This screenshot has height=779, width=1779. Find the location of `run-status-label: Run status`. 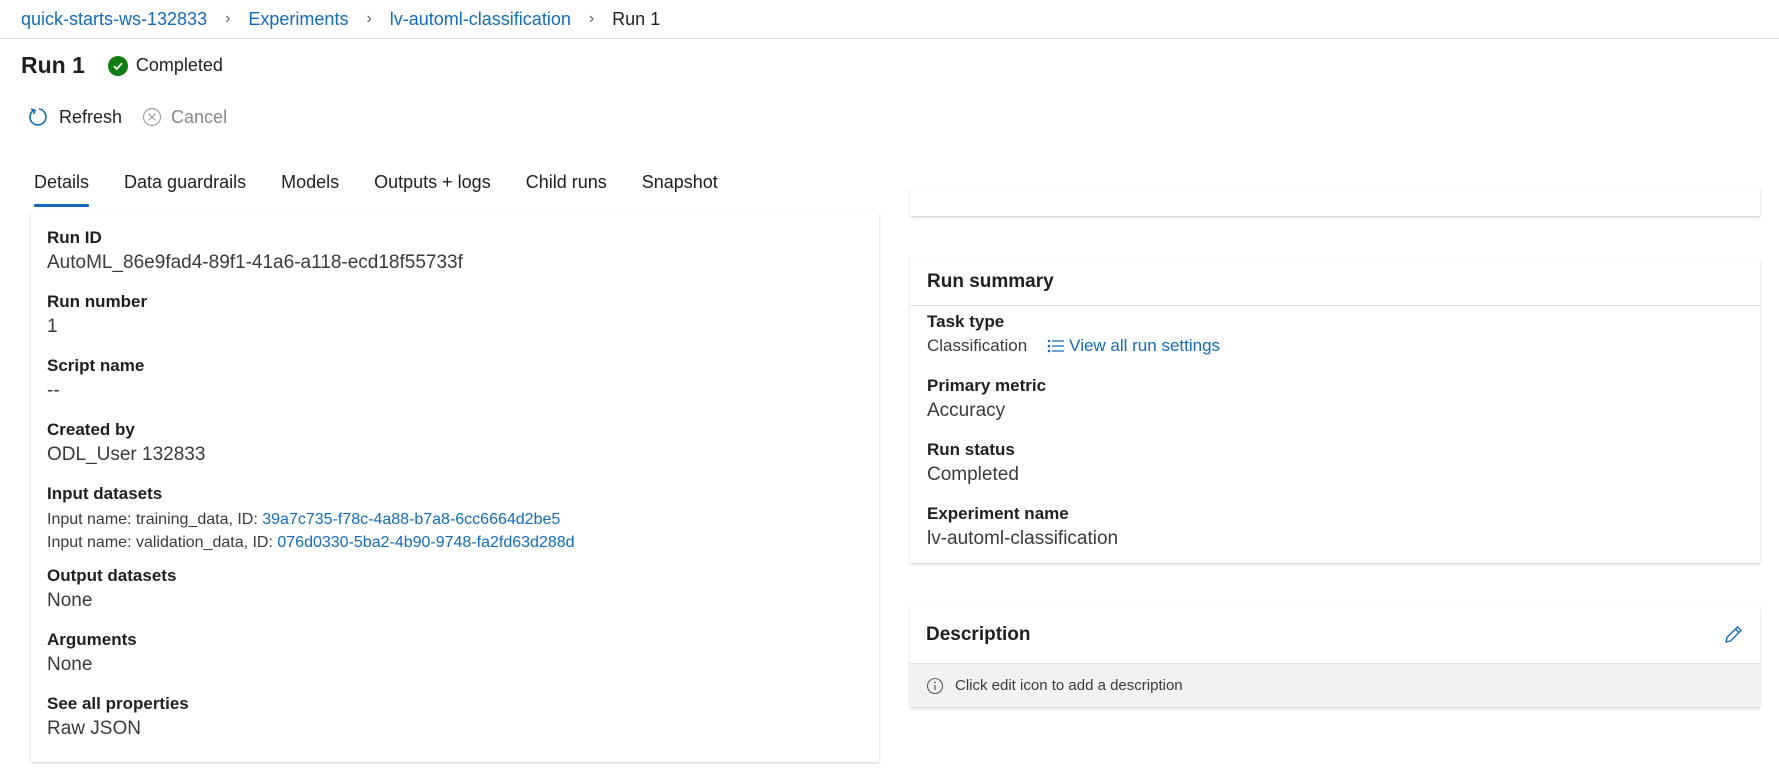

run-status-label: Run status is located at coordinates (971, 449).